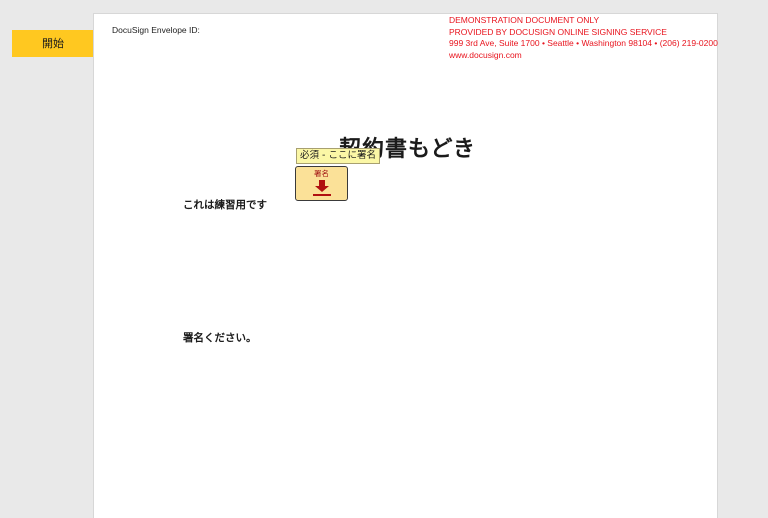 The width and height of the screenshot is (768, 518). Describe the element at coordinates (225, 205) in the screenshot. I see `body-text-practice: これは練習用です` at that location.